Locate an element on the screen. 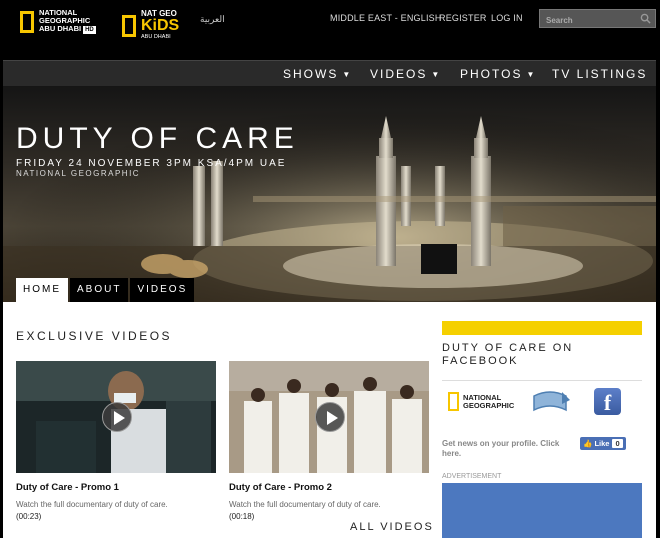  main-navigation: SHOWS ▼ VIDEOS ▼ PHOTOS ▼ TV LISTINGS is located at coordinates (329, 73).